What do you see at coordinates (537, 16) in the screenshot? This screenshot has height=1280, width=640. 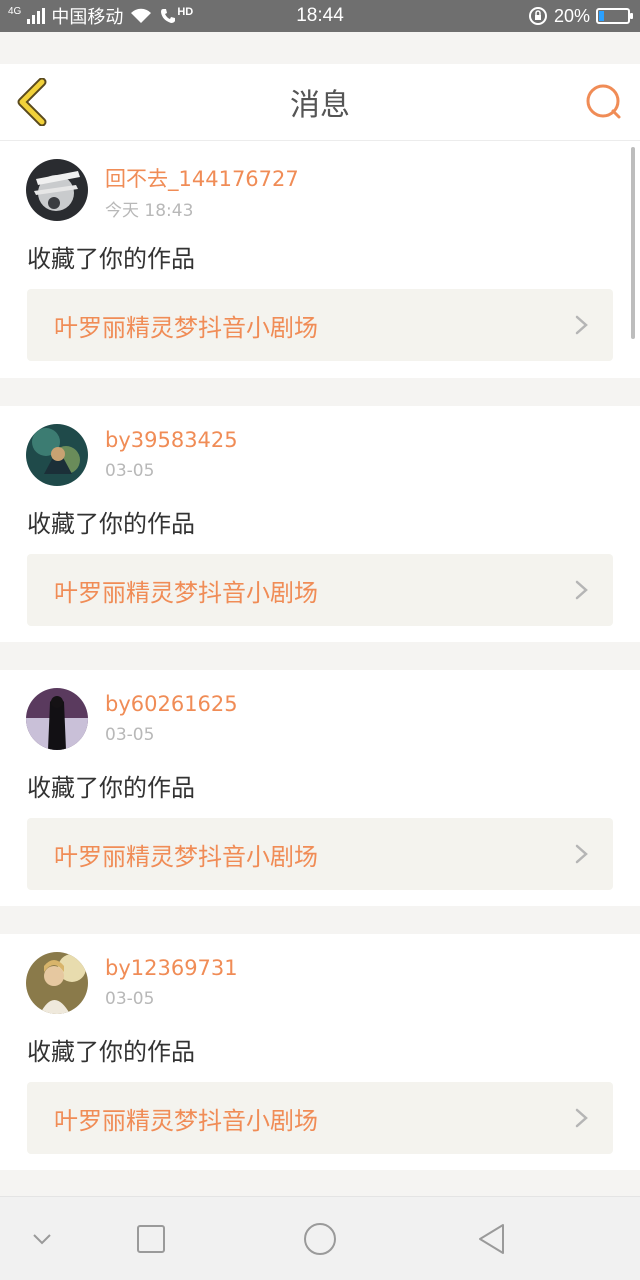 I see `rotation-lock-icon` at bounding box center [537, 16].